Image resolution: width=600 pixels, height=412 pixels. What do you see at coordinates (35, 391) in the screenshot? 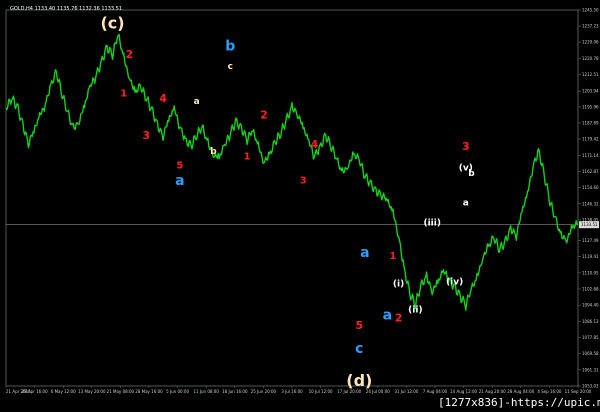
I see `x-tick-label: 29 Apr 16:00` at bounding box center [35, 391].